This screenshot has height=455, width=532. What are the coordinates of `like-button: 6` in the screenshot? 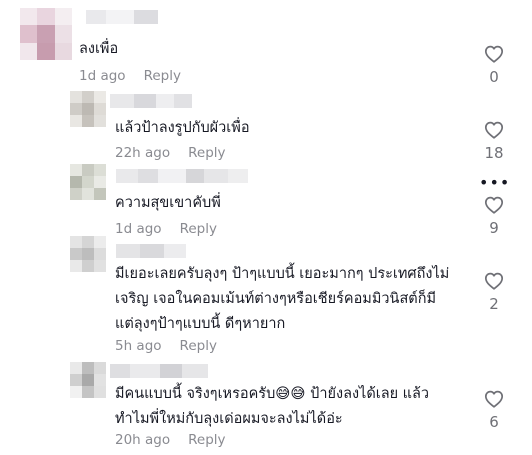 It's located at (494, 410).